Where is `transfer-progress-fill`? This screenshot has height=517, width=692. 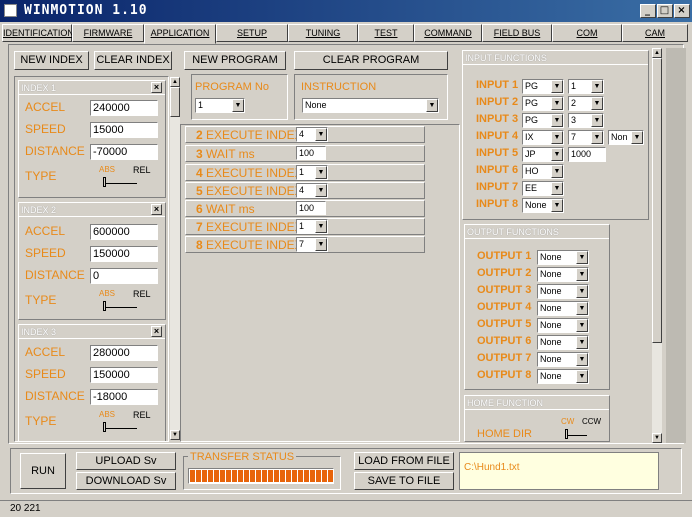
transfer-progress-fill is located at coordinates (262, 476).